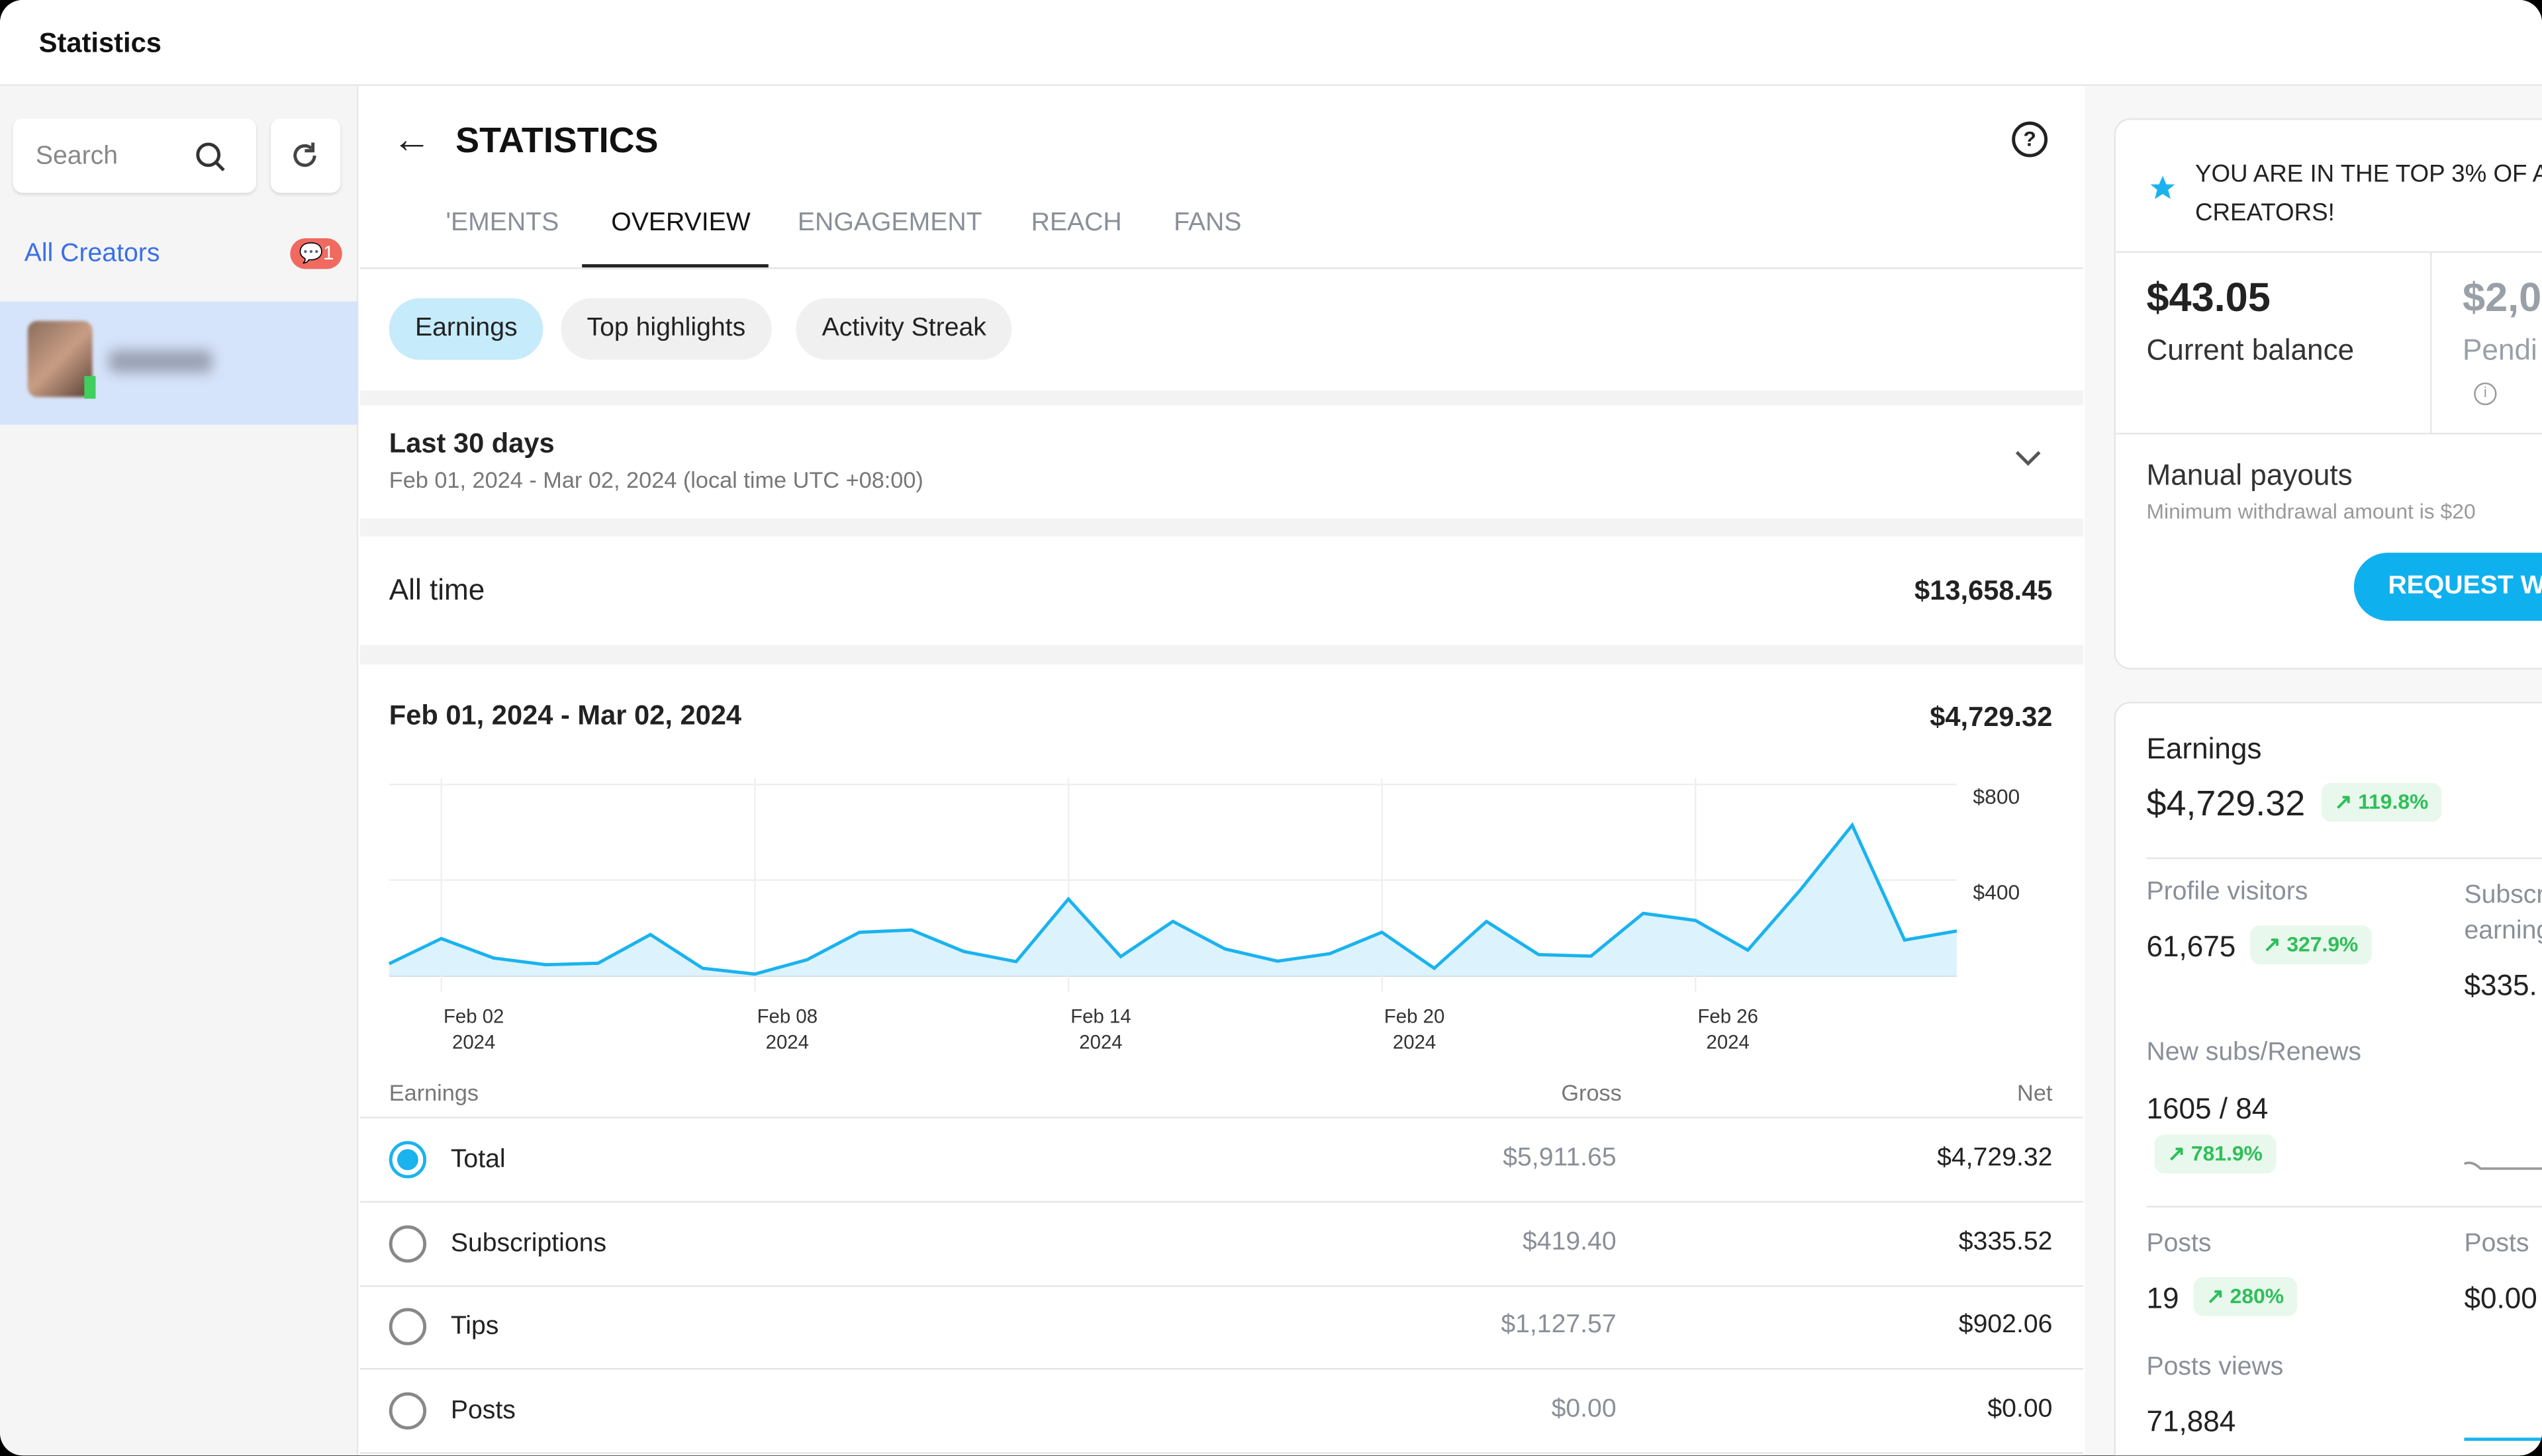 The image size is (2542, 1456). I want to click on earnings-row: Subscriptions $419.40 $335.52, so click(1221, 1243).